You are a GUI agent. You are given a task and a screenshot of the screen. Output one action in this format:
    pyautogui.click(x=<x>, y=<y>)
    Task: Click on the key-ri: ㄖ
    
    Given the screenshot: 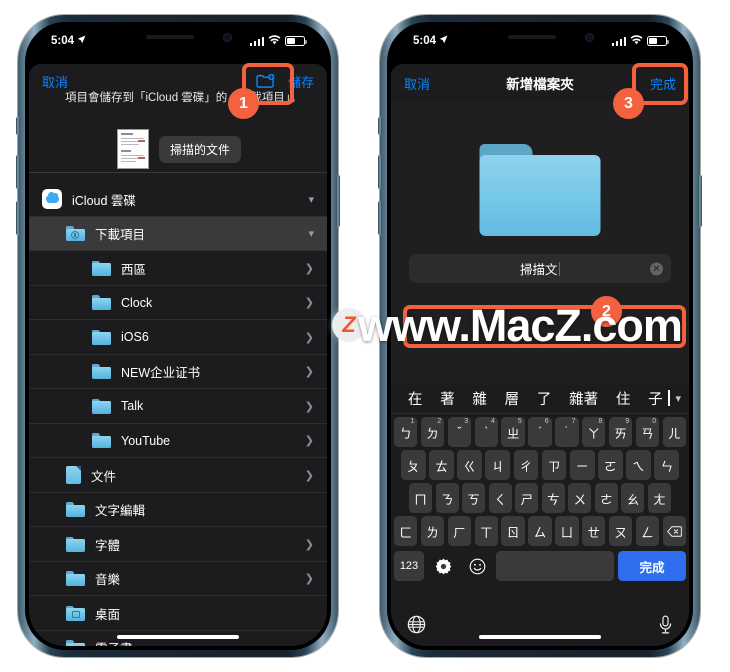 What is the action you would take?
    pyautogui.click(x=513, y=531)
    